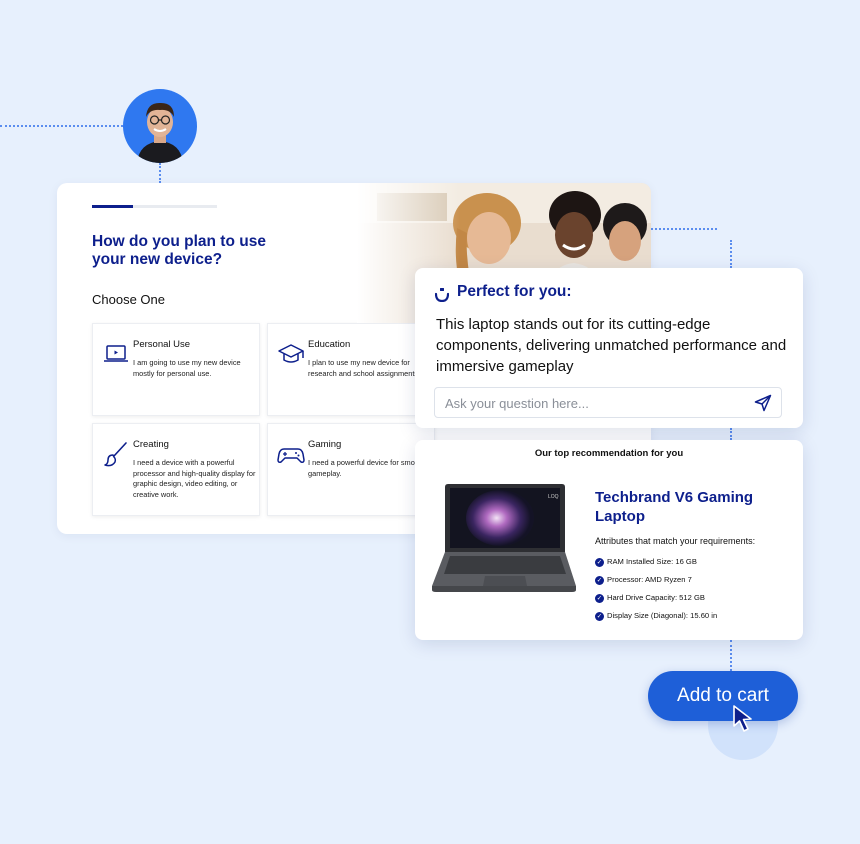 The height and width of the screenshot is (844, 860). I want to click on ask-question-box, so click(608, 402).